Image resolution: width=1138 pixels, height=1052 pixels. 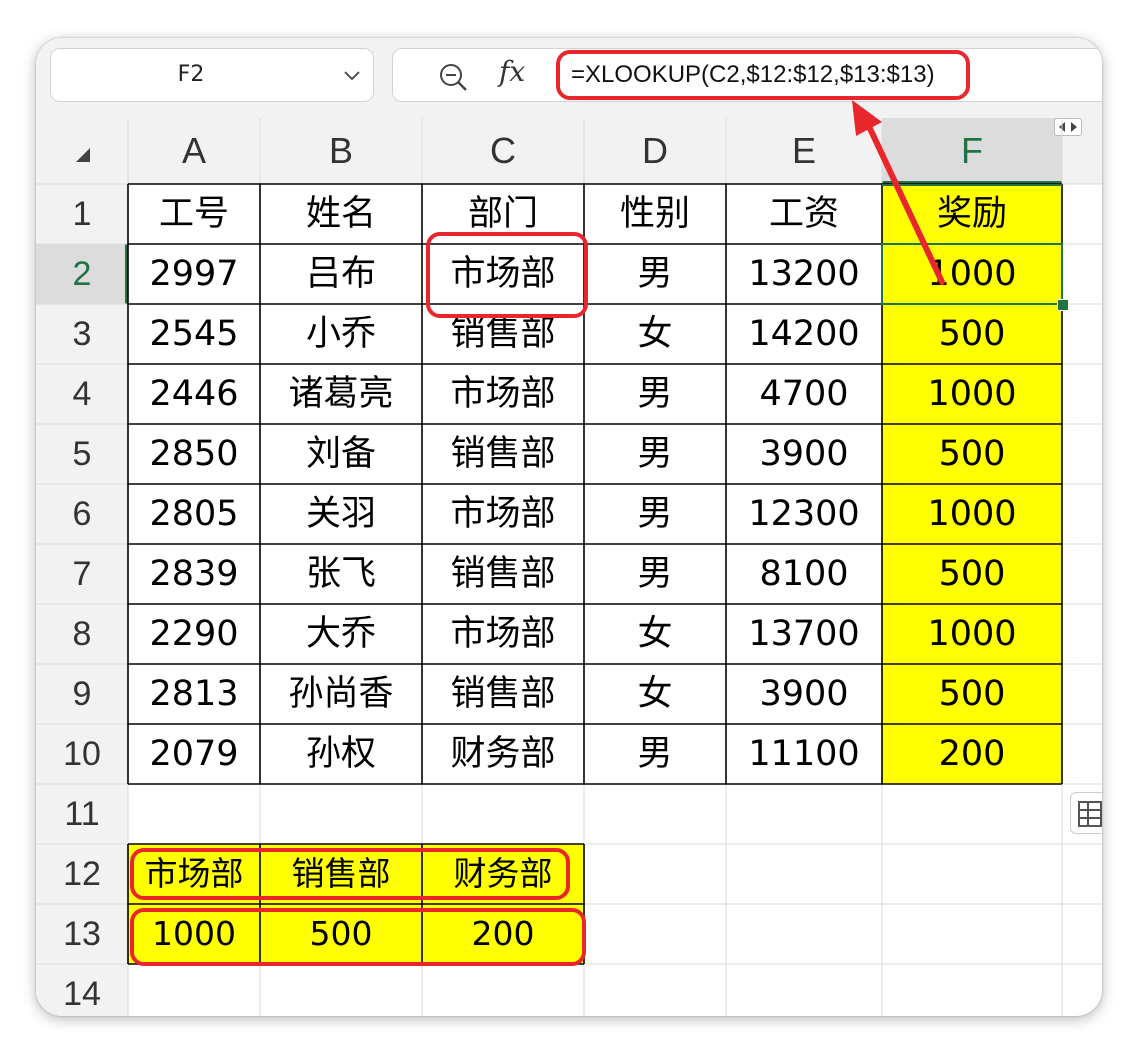 What do you see at coordinates (655, 394) in the screenshot?
I see `cell-D4: 男` at bounding box center [655, 394].